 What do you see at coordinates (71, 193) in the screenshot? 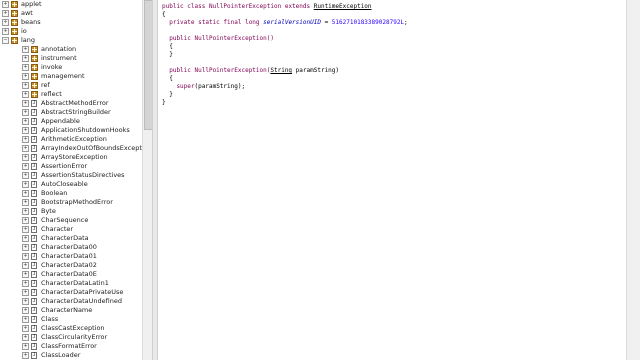
I see `tree-item: + J Boolean` at bounding box center [71, 193].